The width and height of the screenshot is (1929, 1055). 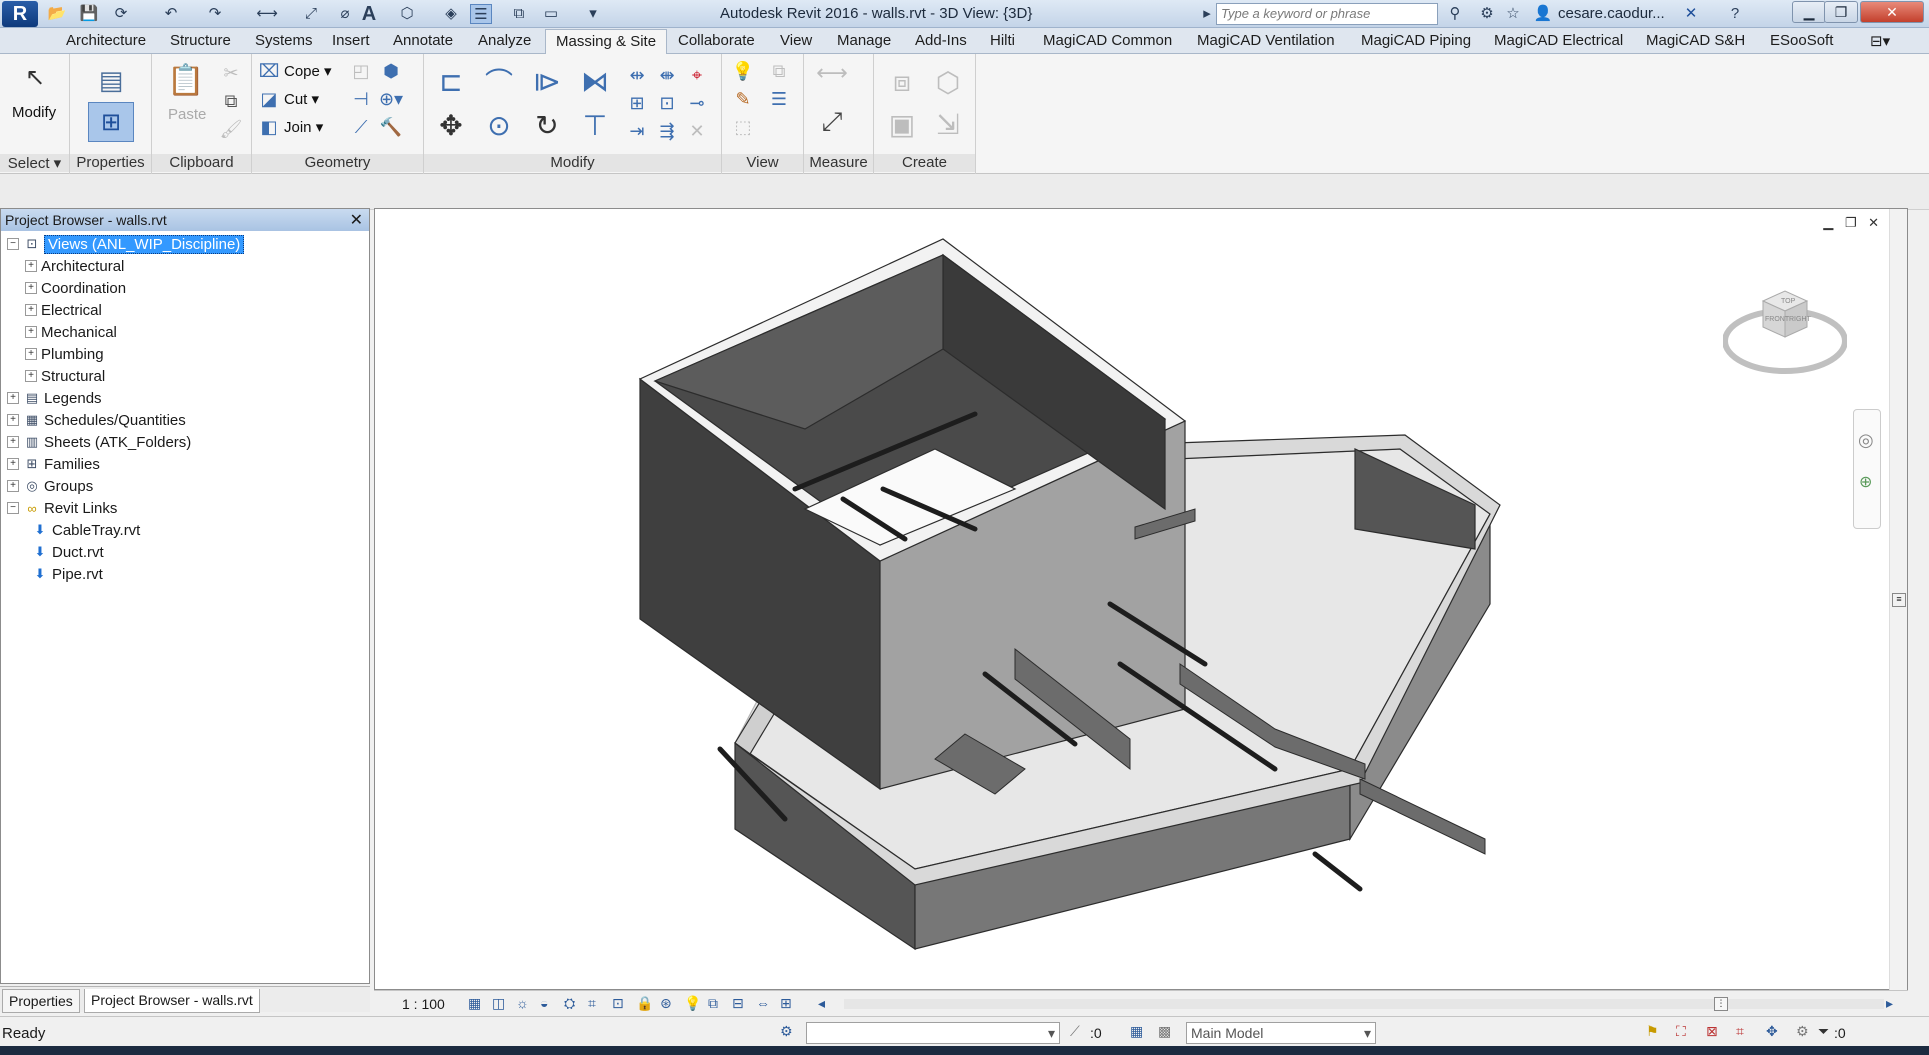 I want to click on create-parts-icon: ⬡, so click(x=948, y=82).